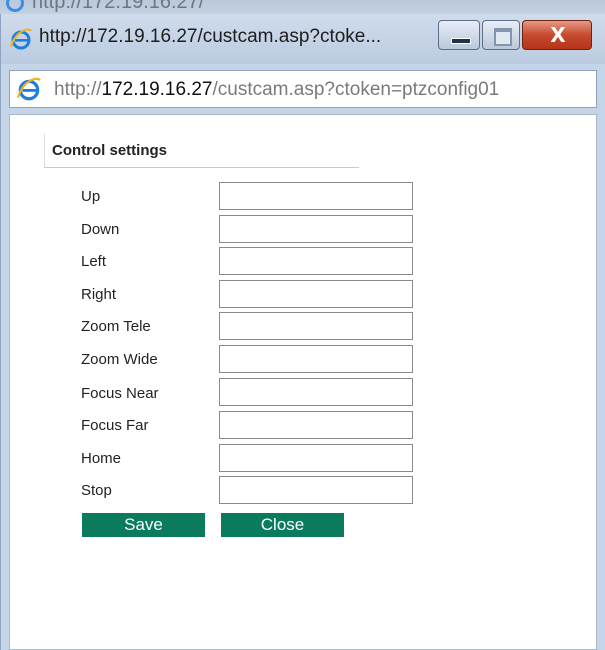  Describe the element at coordinates (143, 525) in the screenshot. I see `save-button: Save` at that location.